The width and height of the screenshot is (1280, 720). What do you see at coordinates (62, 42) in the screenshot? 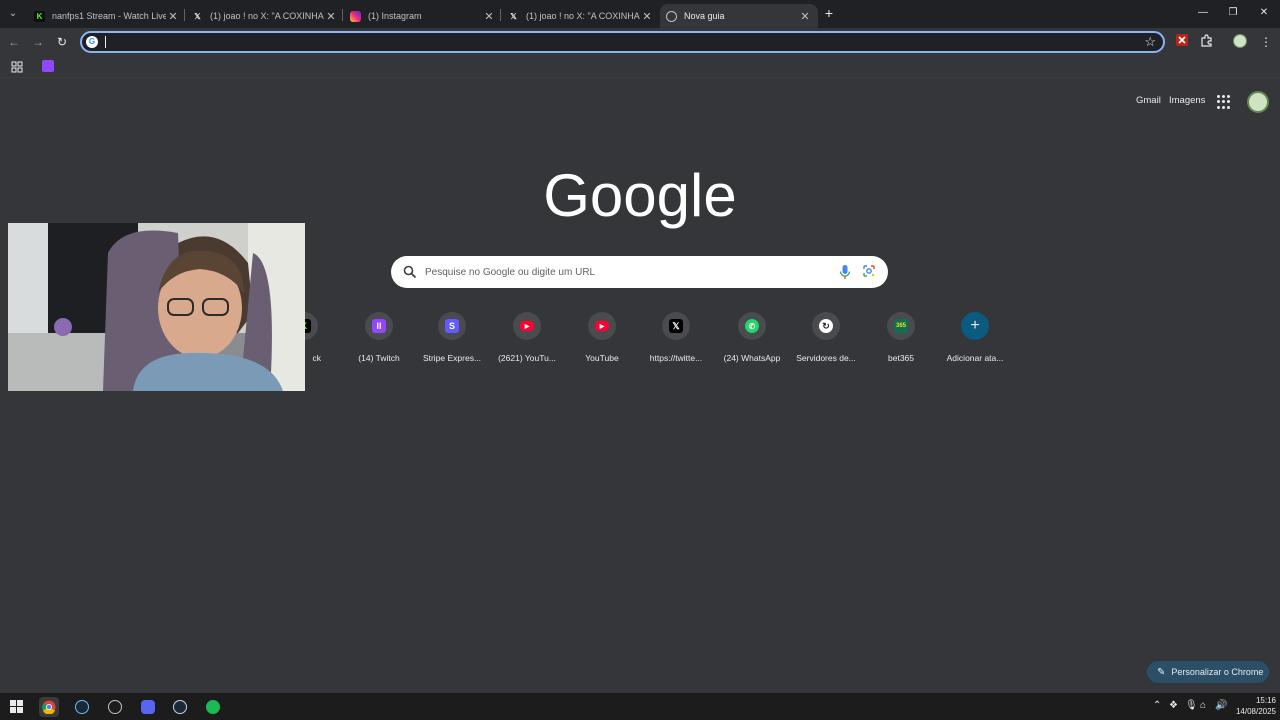
I see `reload-button: ↻` at bounding box center [62, 42].